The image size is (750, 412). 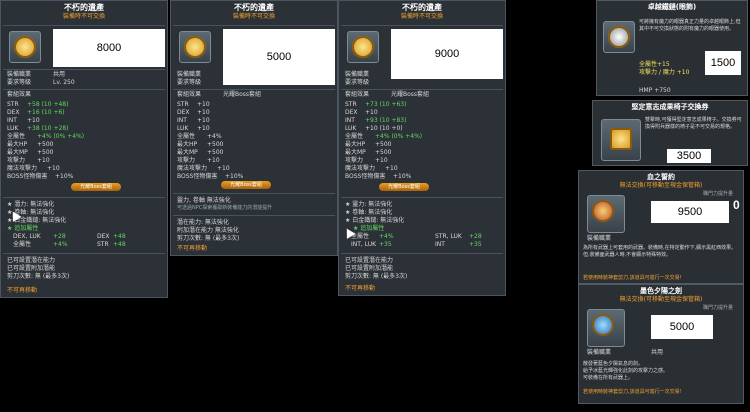 I want to click on bottom-line: 剪刀次數: 無 (最多3次), so click(x=38, y=276).